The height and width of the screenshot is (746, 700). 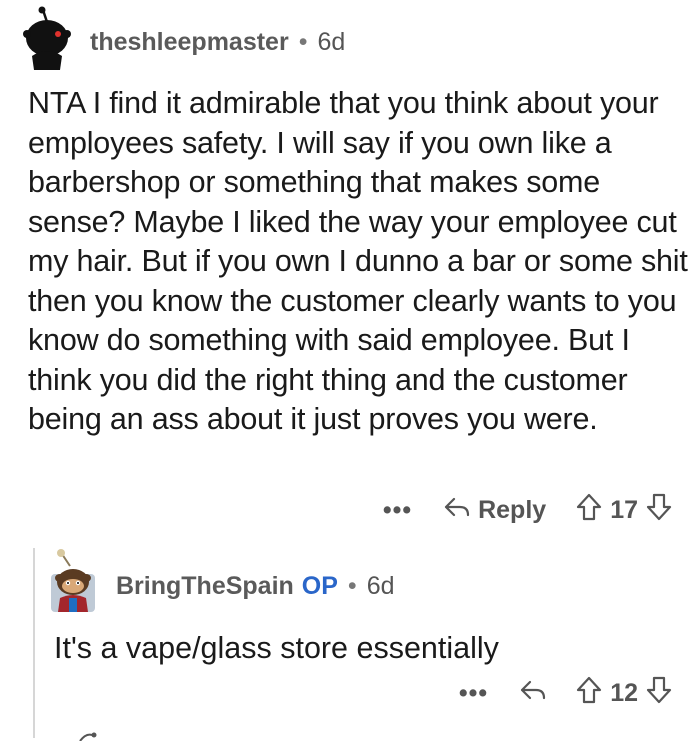 What do you see at coordinates (331, 41) in the screenshot?
I see `comment-age: 6d` at bounding box center [331, 41].